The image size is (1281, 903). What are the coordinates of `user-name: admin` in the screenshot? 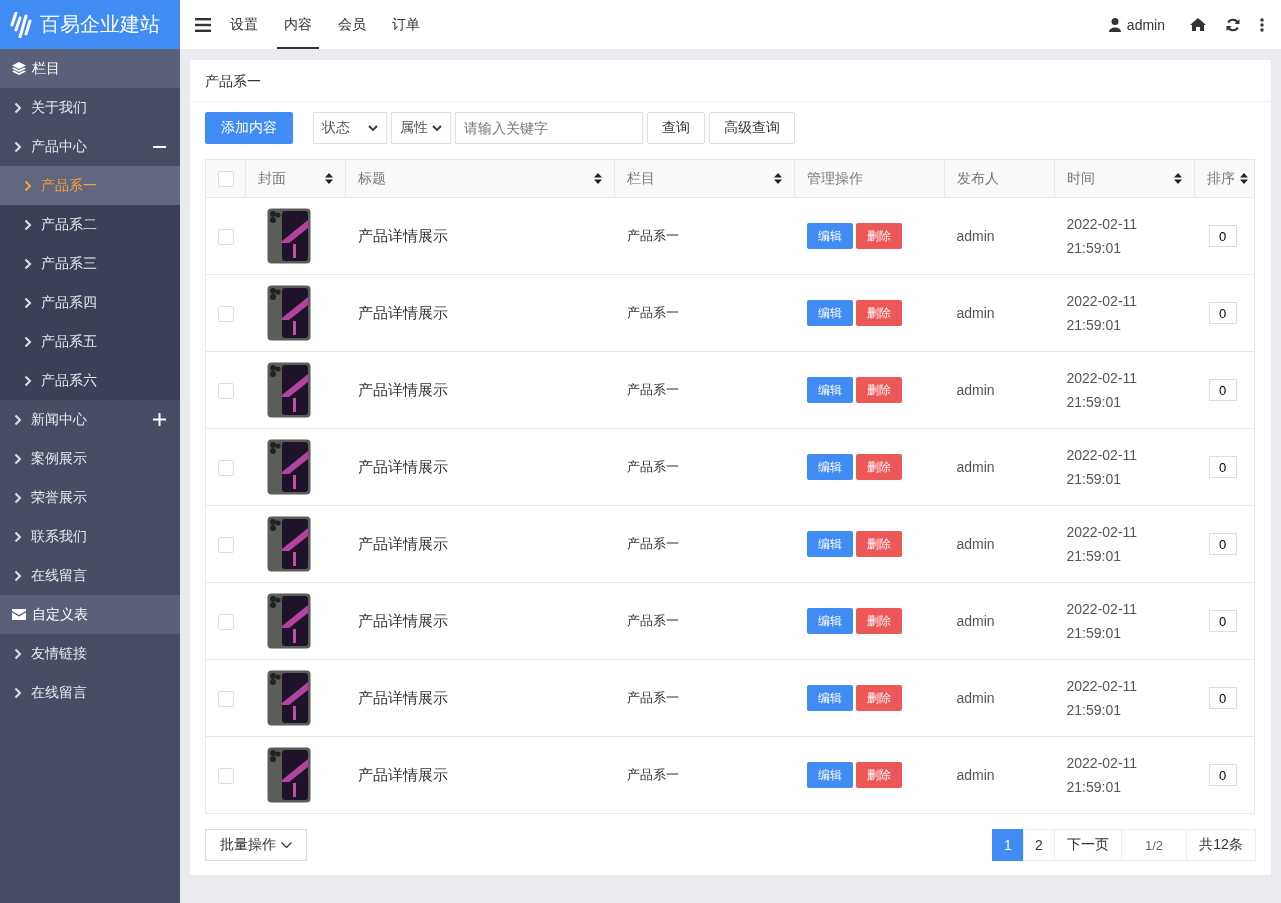 It's located at (1145, 24).